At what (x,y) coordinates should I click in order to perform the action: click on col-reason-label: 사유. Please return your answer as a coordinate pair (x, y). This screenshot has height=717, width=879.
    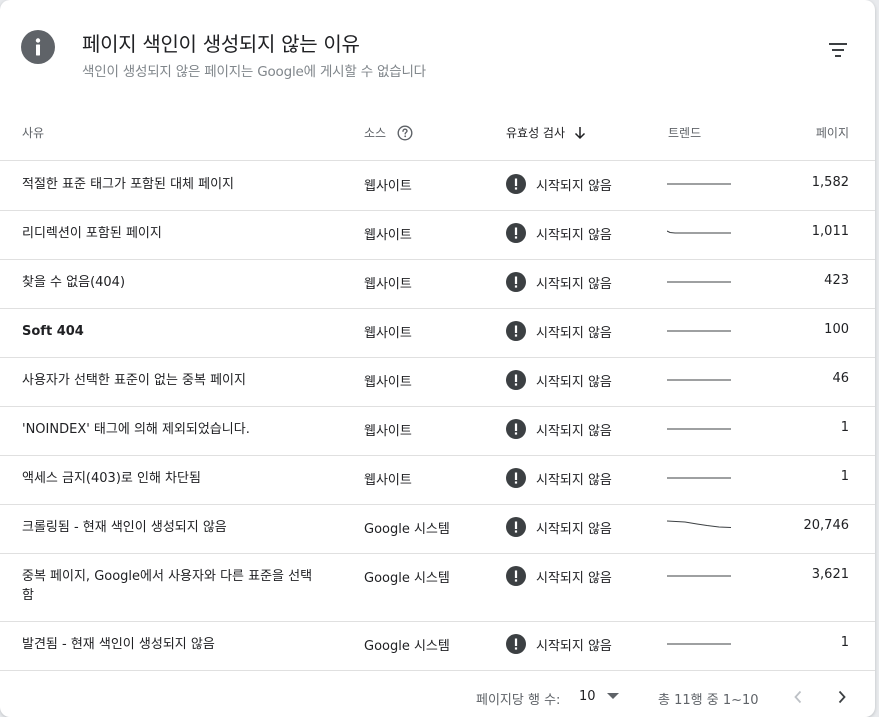
    Looking at the image, I should click on (33, 133).